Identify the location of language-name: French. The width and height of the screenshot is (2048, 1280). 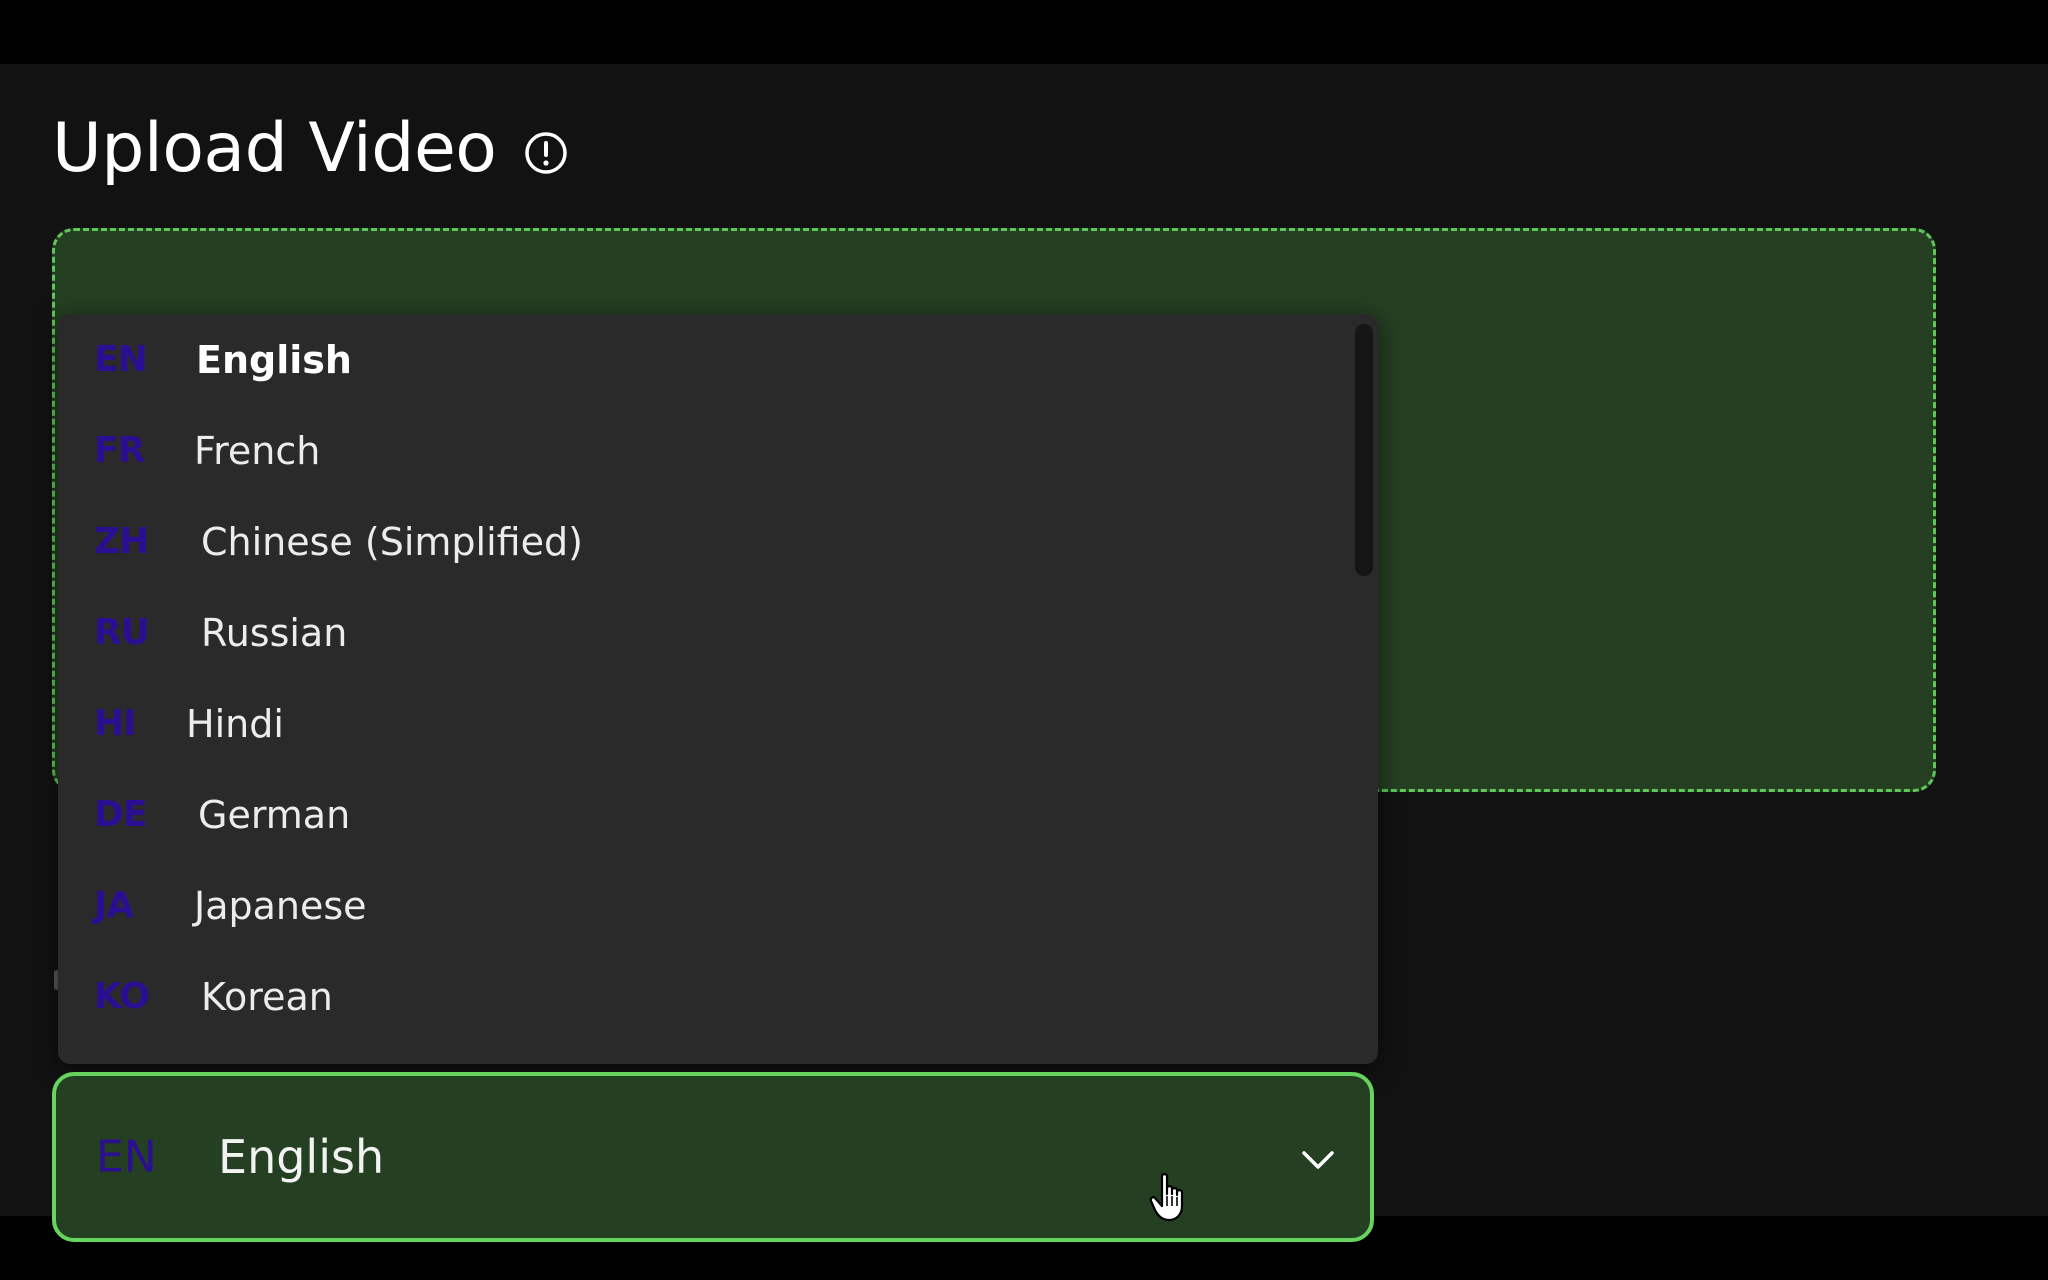
(257, 450).